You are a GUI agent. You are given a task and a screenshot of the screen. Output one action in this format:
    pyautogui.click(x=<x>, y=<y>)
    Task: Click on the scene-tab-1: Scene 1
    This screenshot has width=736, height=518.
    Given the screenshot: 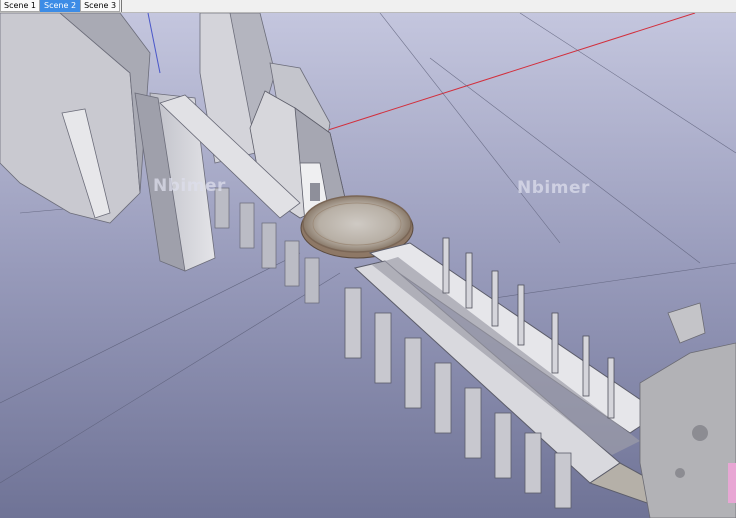 What is the action you would take?
    pyautogui.click(x=20, y=6)
    